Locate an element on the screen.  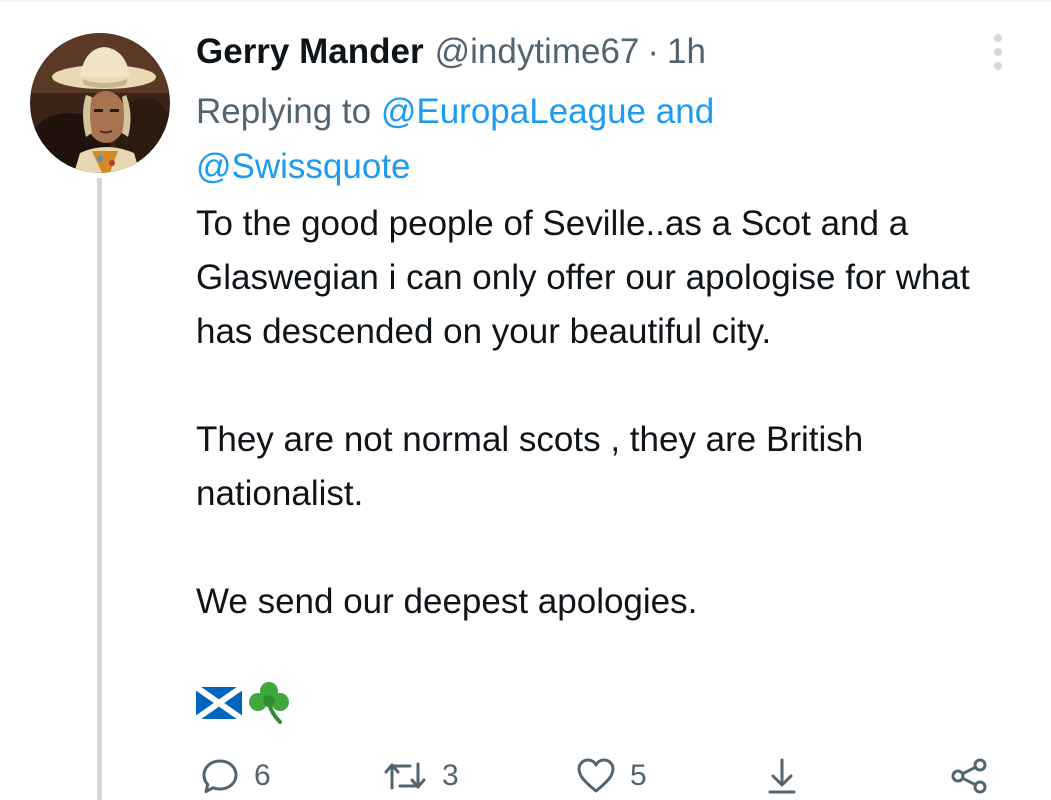
share-button is located at coordinates (969, 776).